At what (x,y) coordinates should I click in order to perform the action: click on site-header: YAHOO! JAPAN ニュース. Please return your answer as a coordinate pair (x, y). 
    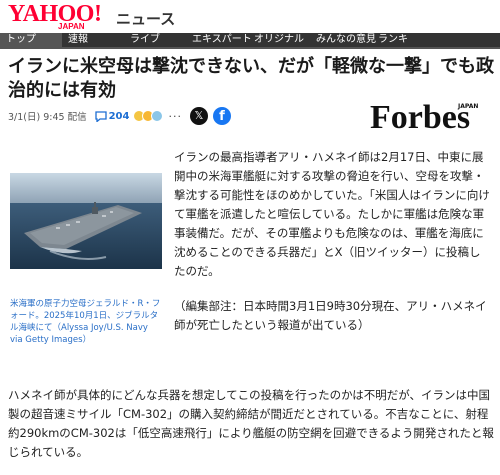
    Looking at the image, I should click on (250, 16).